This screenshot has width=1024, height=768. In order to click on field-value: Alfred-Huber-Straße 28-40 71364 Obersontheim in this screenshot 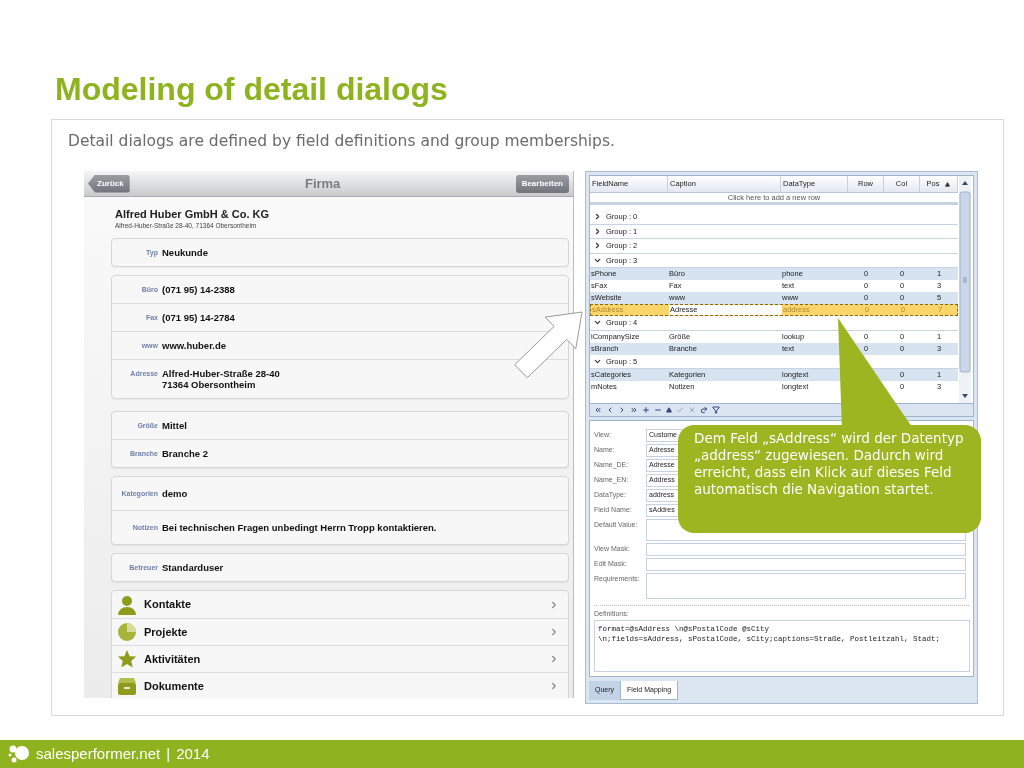, I will do `click(221, 379)`.